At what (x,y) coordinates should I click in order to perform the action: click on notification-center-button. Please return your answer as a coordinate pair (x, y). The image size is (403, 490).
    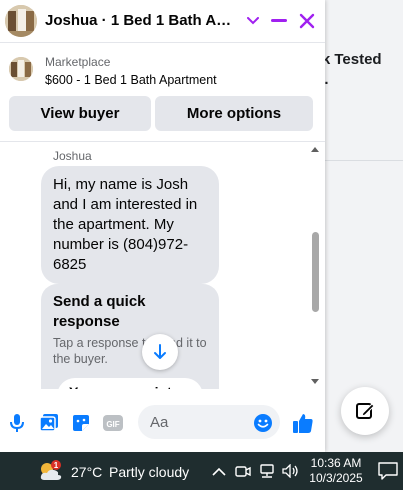
    Looking at the image, I should click on (388, 471).